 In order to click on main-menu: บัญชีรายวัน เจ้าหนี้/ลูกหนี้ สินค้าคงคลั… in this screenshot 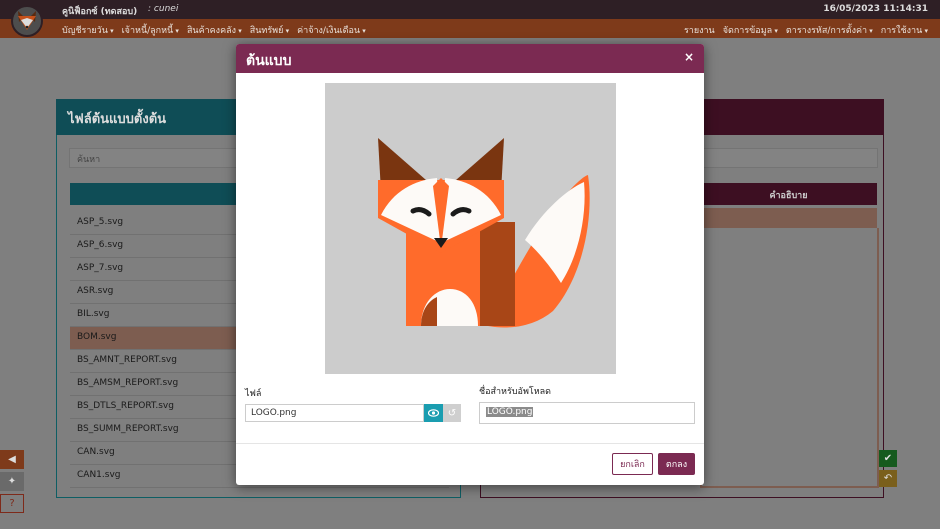, I will do `click(470, 28)`.